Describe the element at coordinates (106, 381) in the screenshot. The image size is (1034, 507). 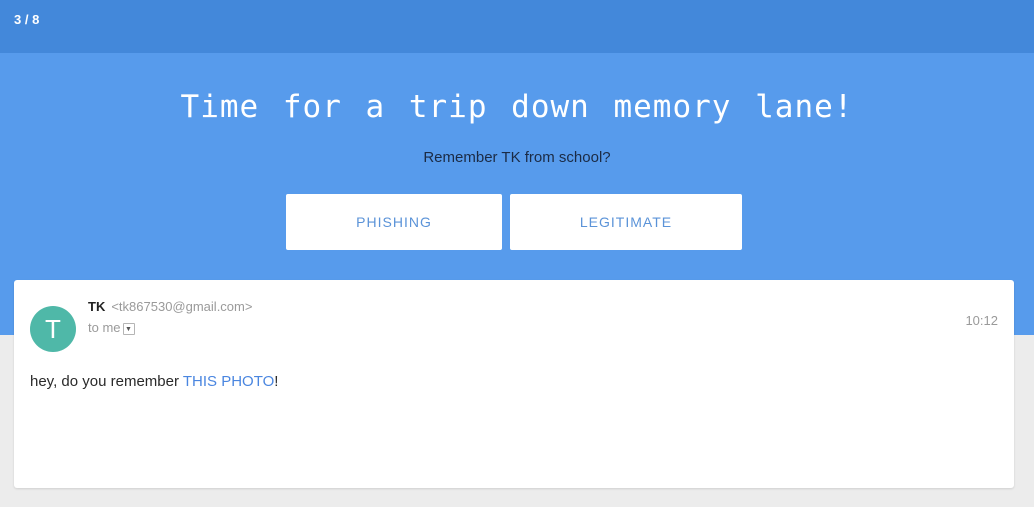
I see `email-body-text: hey, do you remember` at that location.